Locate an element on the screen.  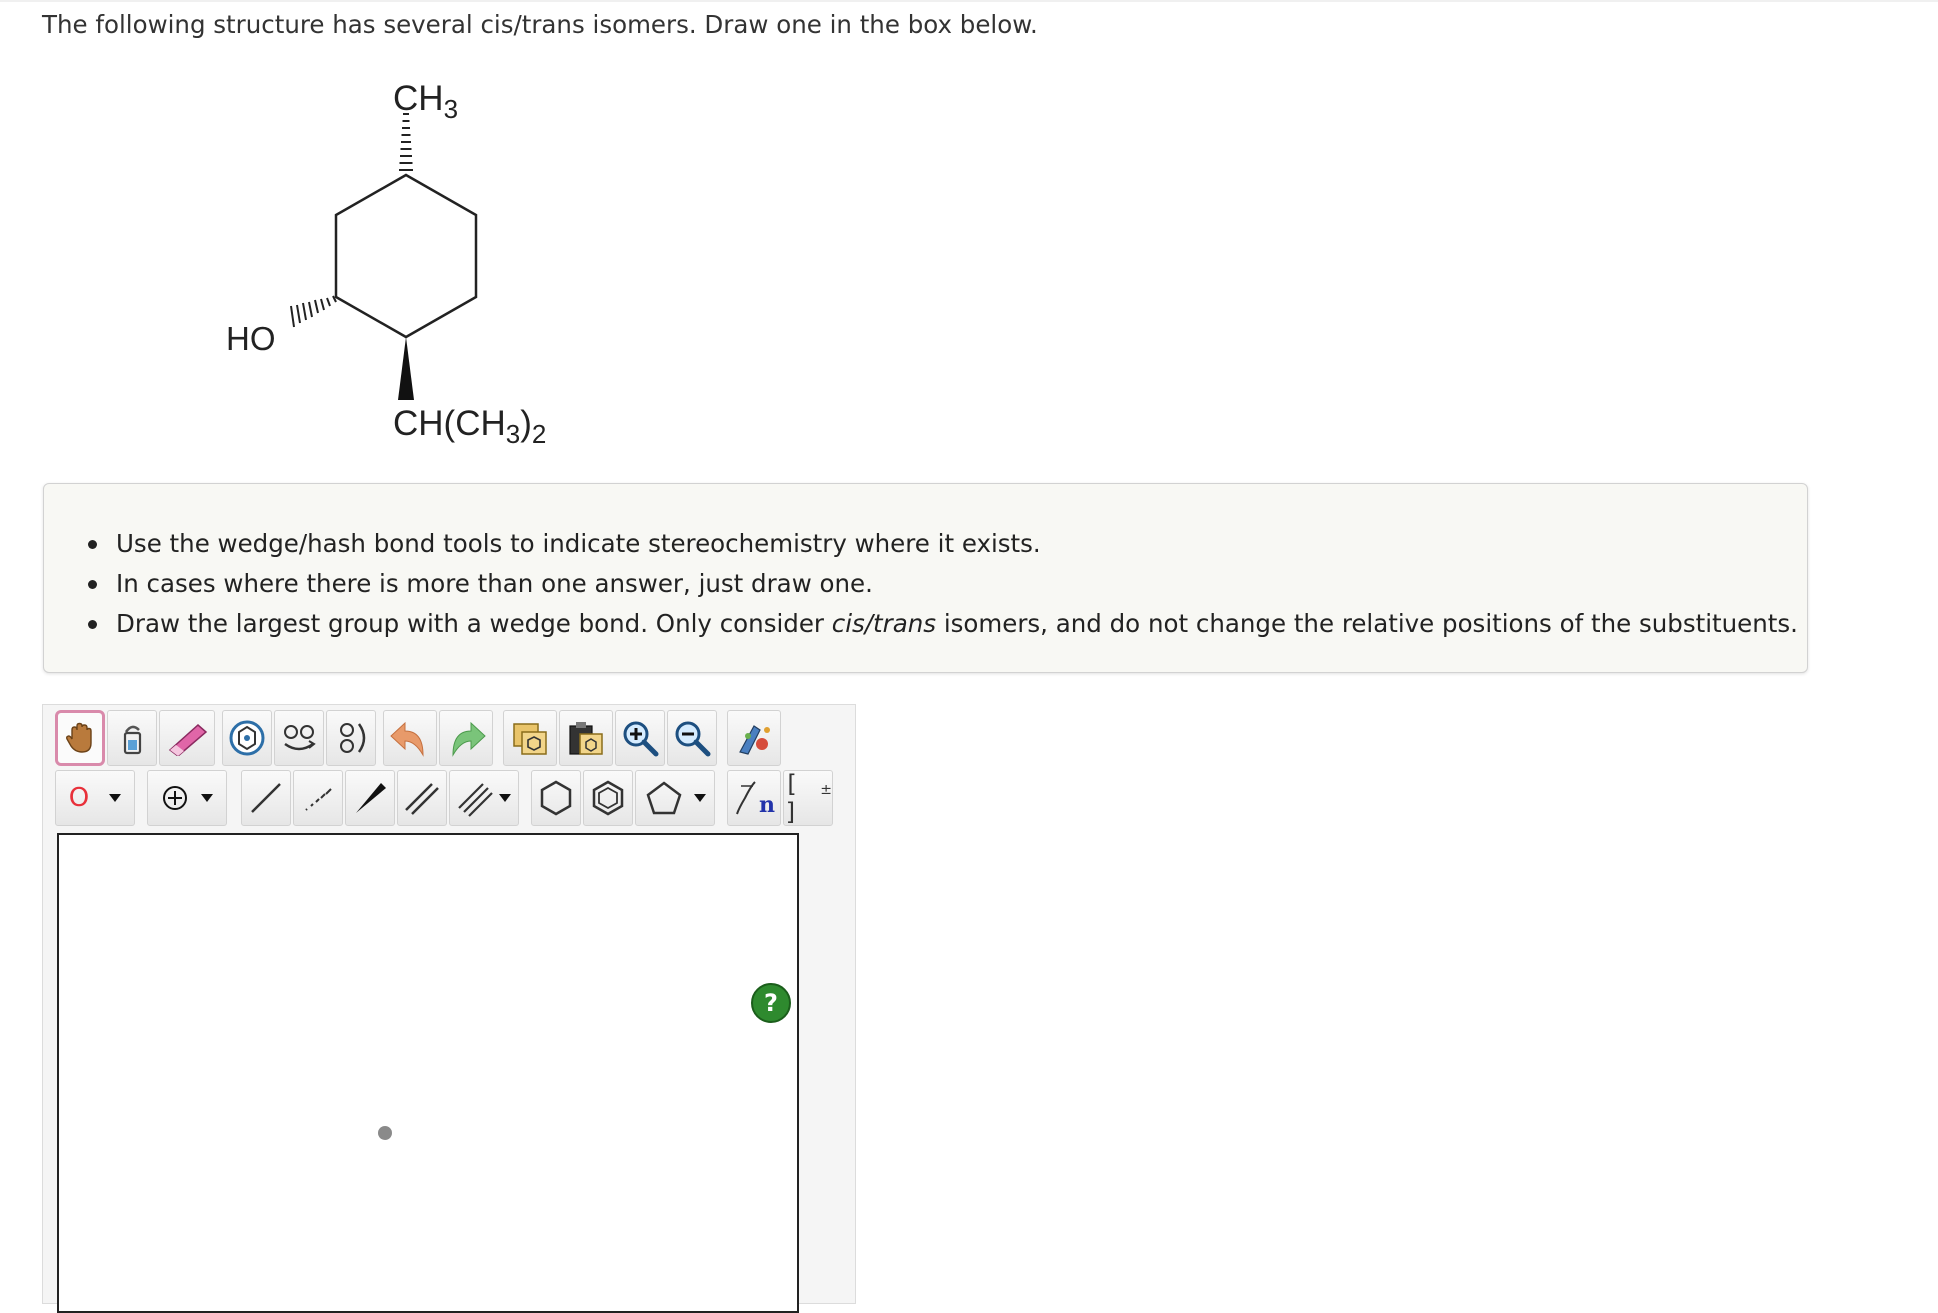
atom-label: O is located at coordinates (79, 798).